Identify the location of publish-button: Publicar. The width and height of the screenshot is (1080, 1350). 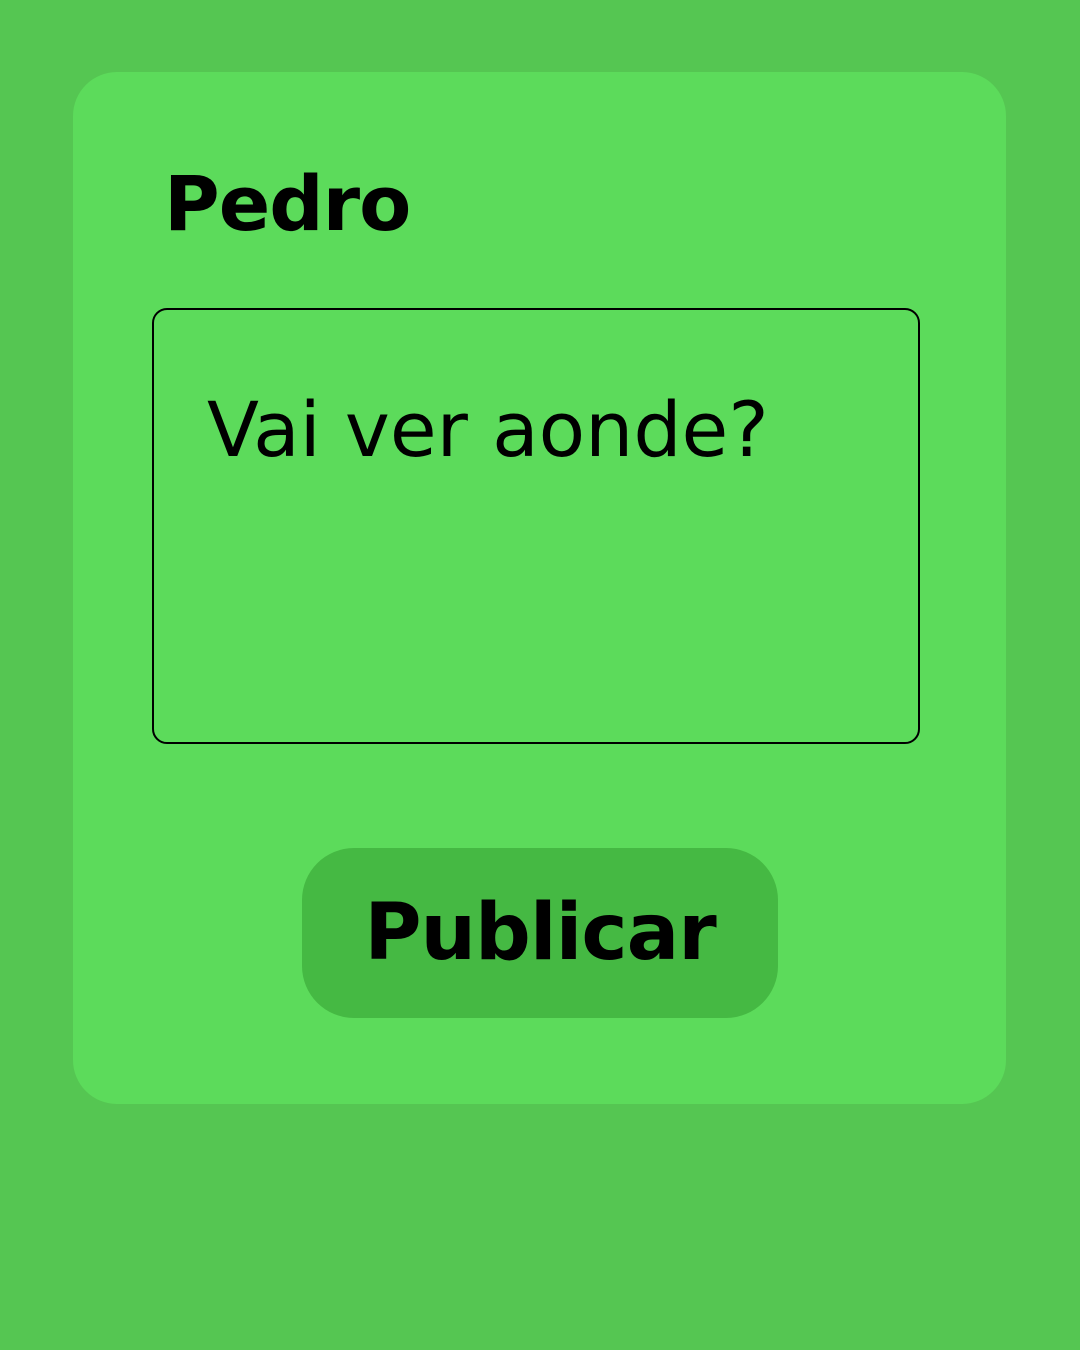
(540, 933).